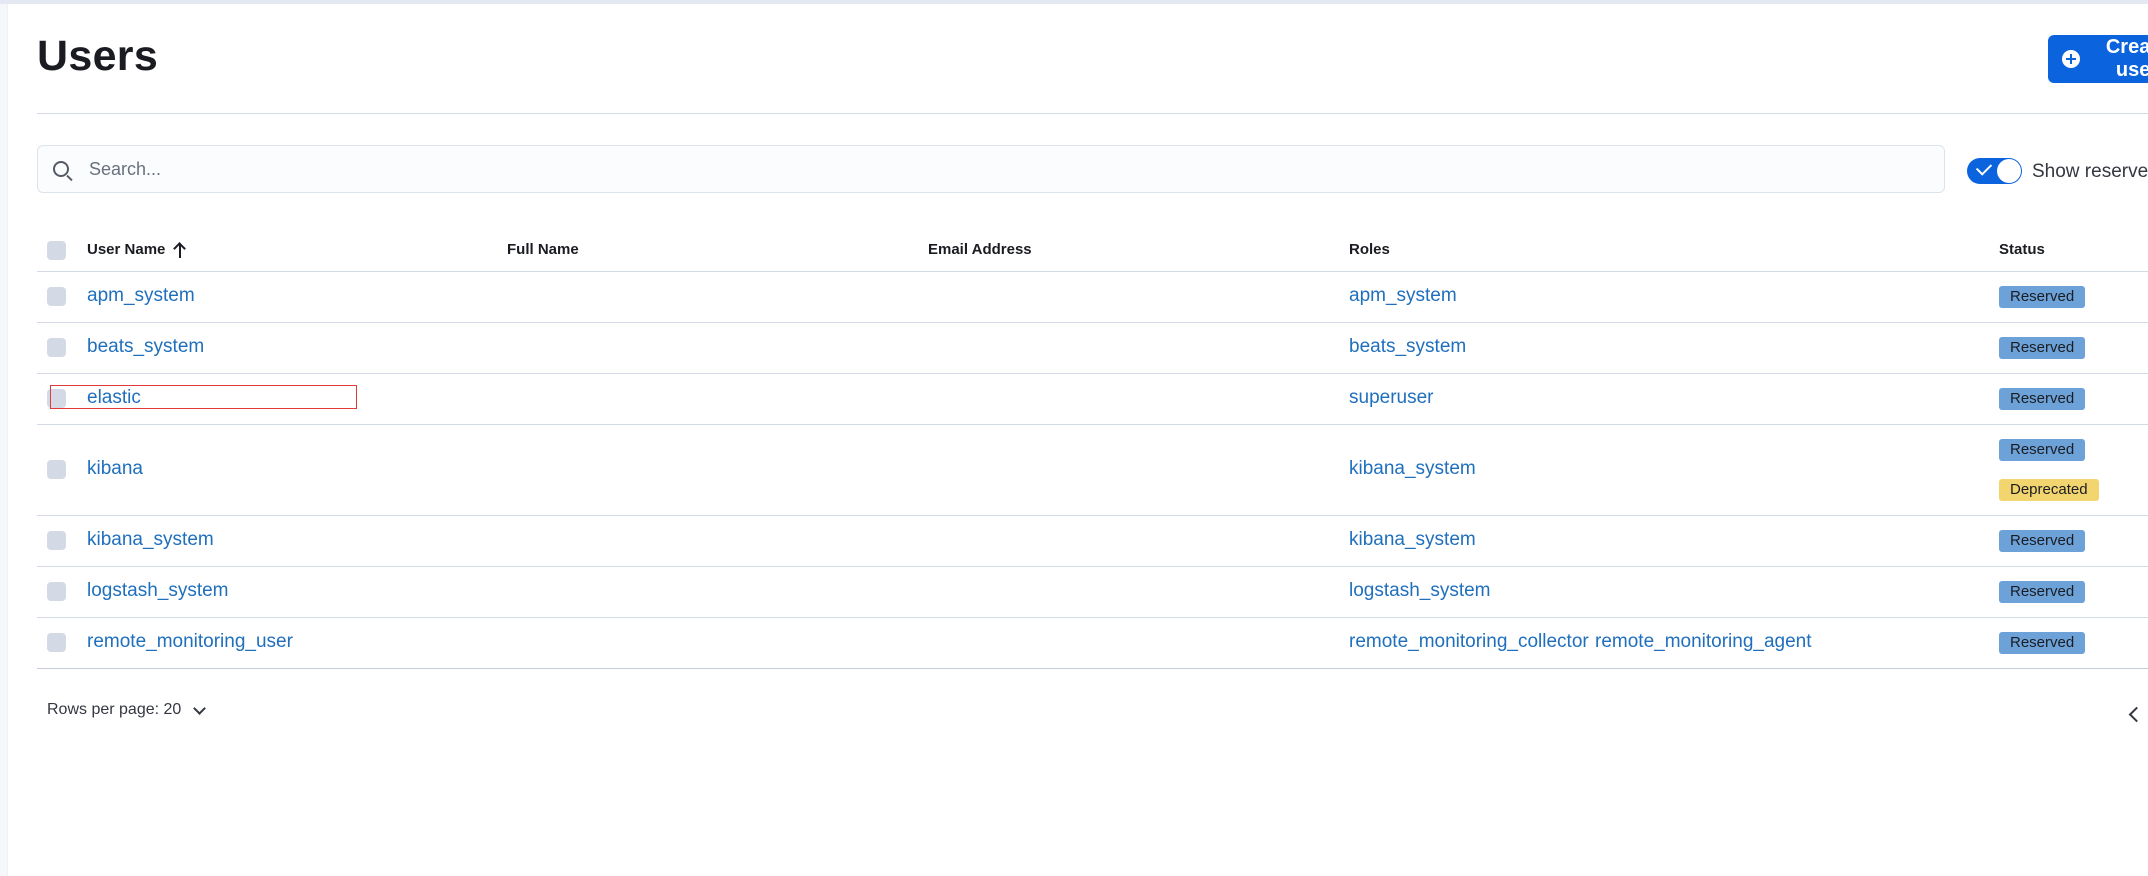  Describe the element at coordinates (2049, 490) in the screenshot. I see `status-badge-deprecated: Deprecated` at that location.